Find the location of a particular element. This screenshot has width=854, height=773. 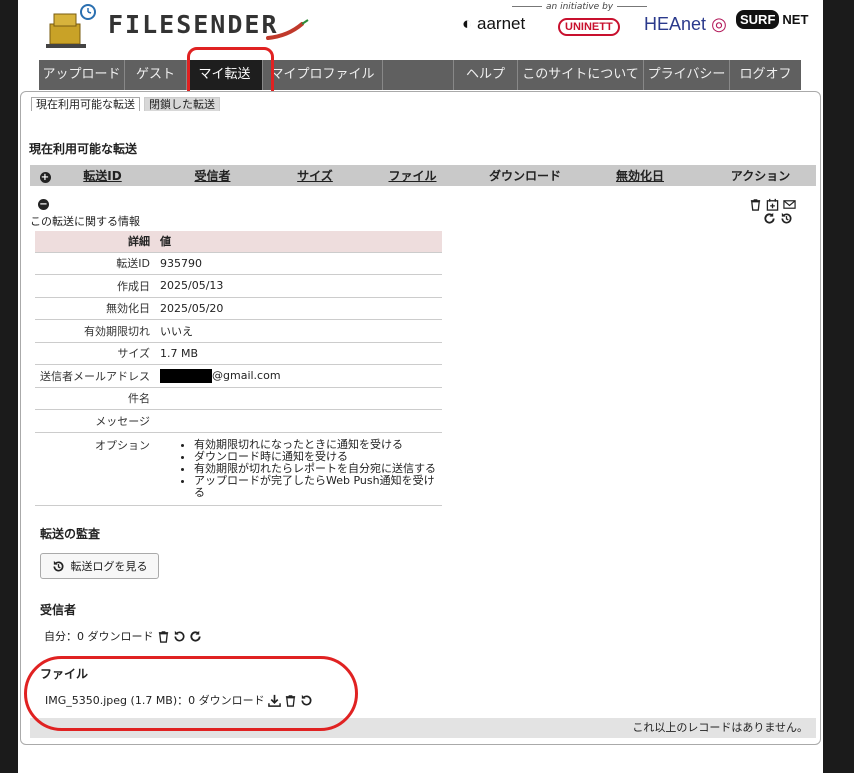

nav-my-profile: マイプロファイル is located at coordinates (323, 75).